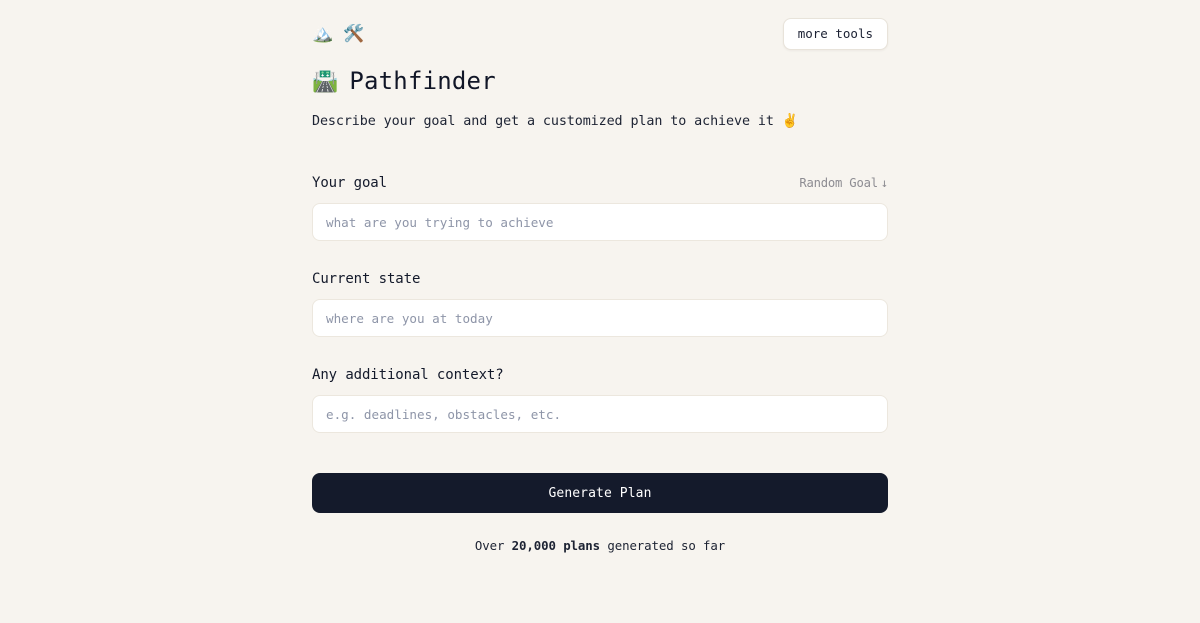  I want to click on field-current-state: Current state, so click(600, 304).